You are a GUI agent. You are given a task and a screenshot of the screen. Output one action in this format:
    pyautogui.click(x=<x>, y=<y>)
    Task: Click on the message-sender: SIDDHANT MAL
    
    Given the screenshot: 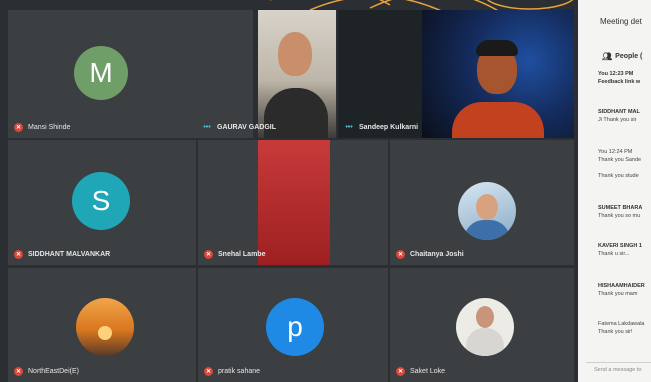 What is the action you would take?
    pyautogui.click(x=619, y=112)
    